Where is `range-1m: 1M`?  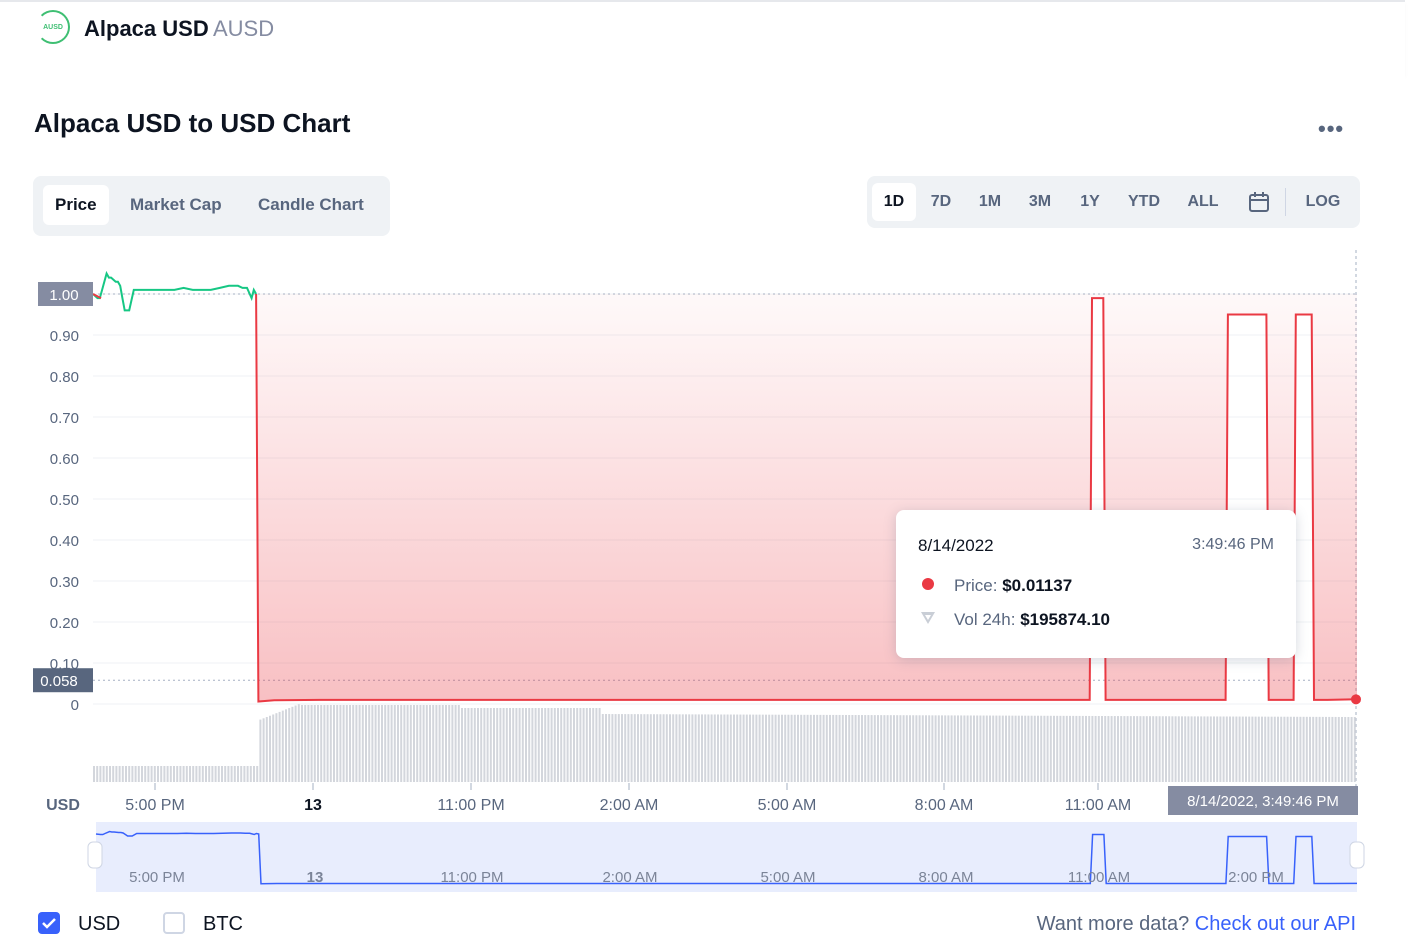 range-1m: 1M is located at coordinates (990, 202).